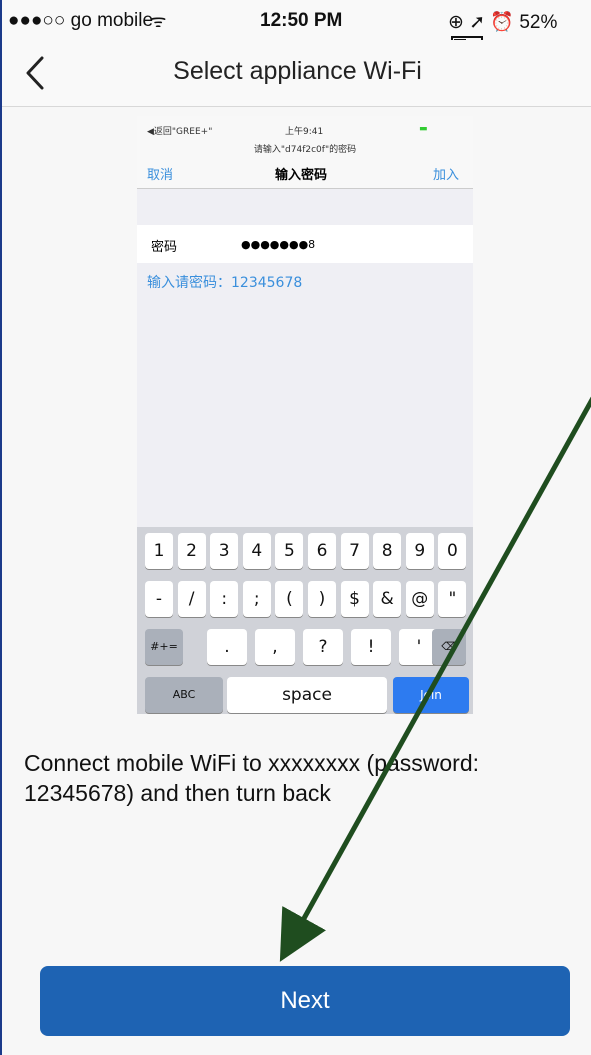  Describe the element at coordinates (305, 605) in the screenshot. I see `keyboard-row: - /:;() $ & @ "` at that location.